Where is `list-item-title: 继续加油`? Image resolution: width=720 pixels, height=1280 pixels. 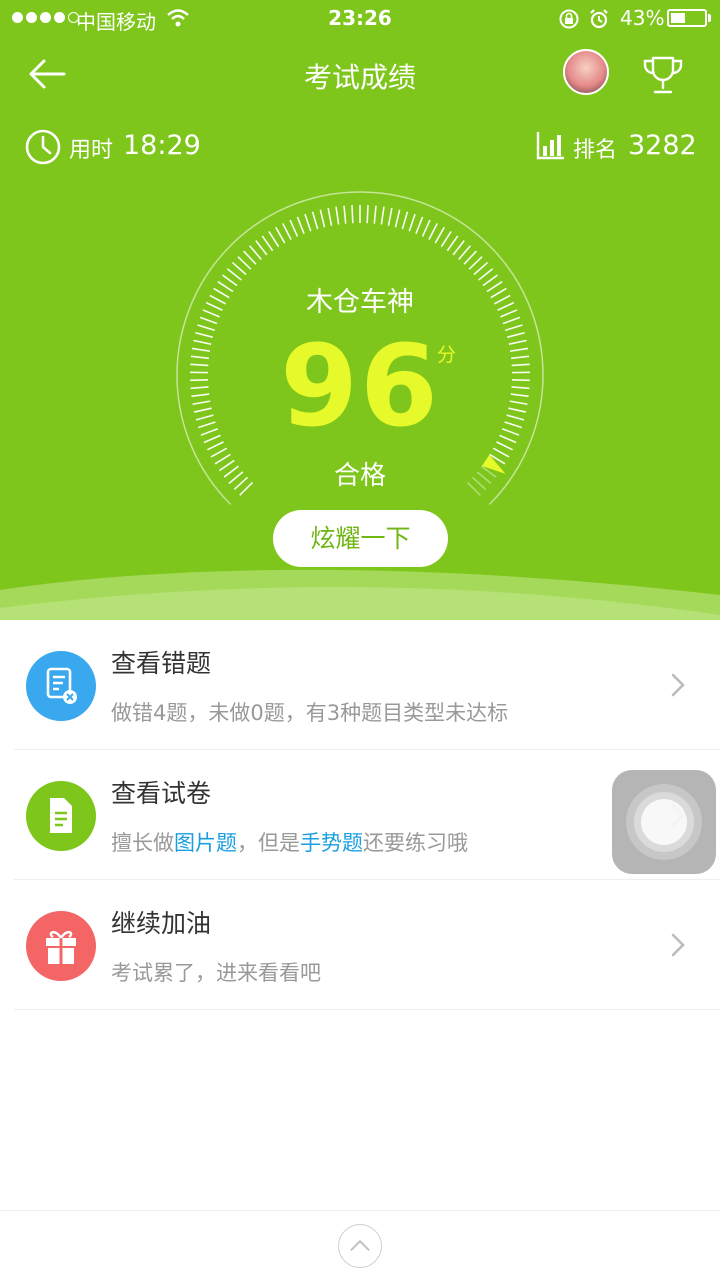
list-item-title: 继续加油 is located at coordinates (161, 923).